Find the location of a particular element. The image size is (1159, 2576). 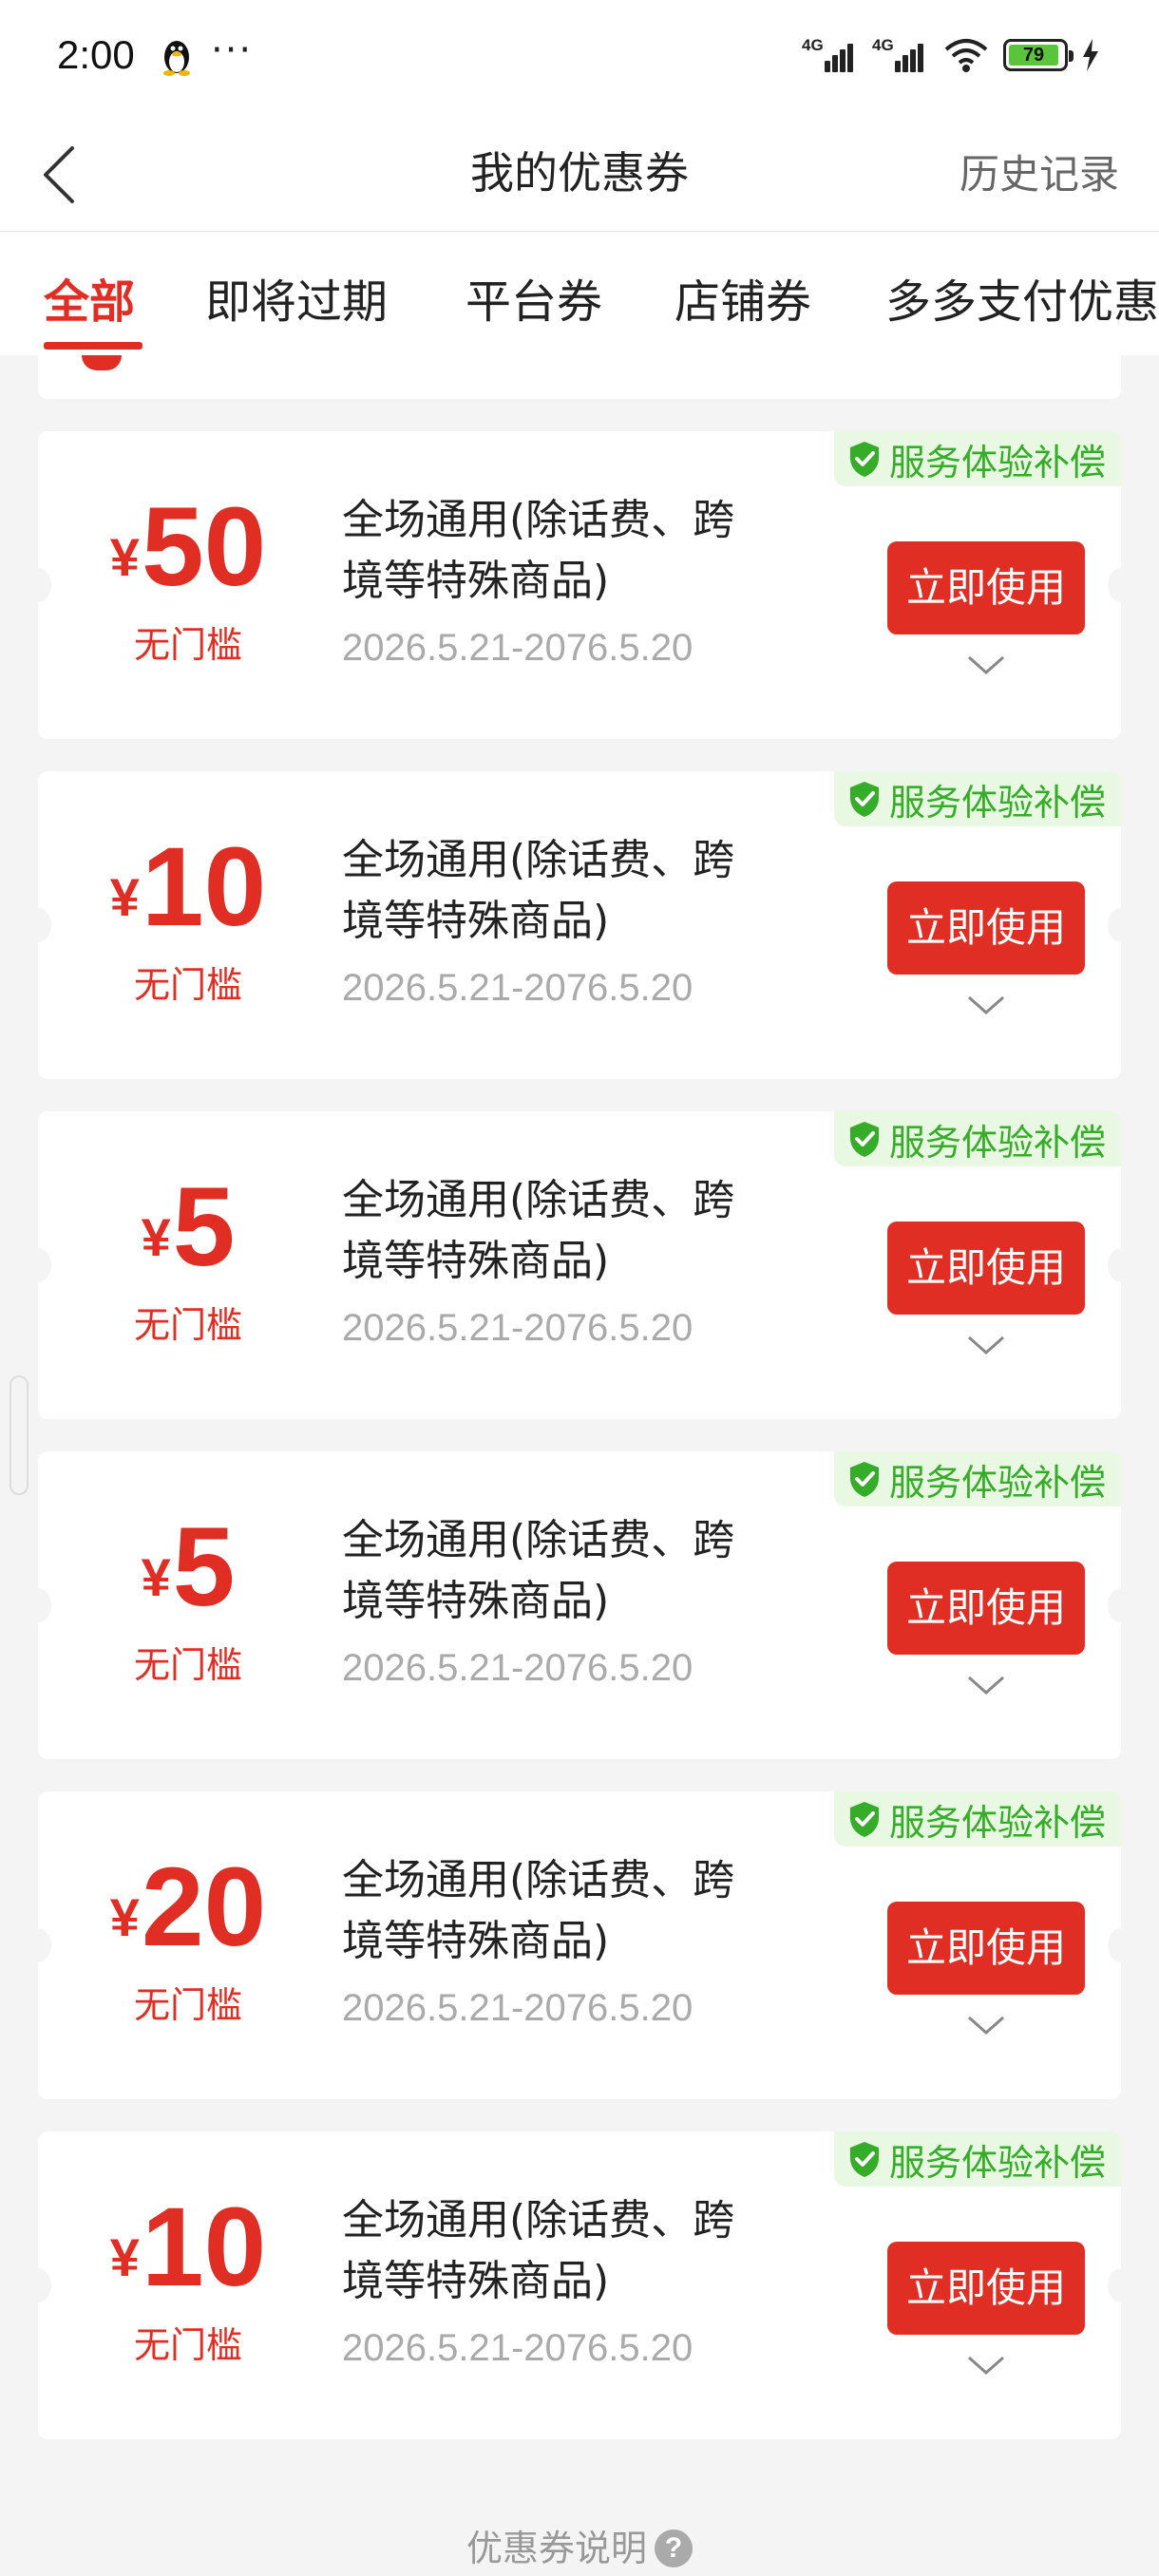

previous-coupon-mark is located at coordinates (102, 362).